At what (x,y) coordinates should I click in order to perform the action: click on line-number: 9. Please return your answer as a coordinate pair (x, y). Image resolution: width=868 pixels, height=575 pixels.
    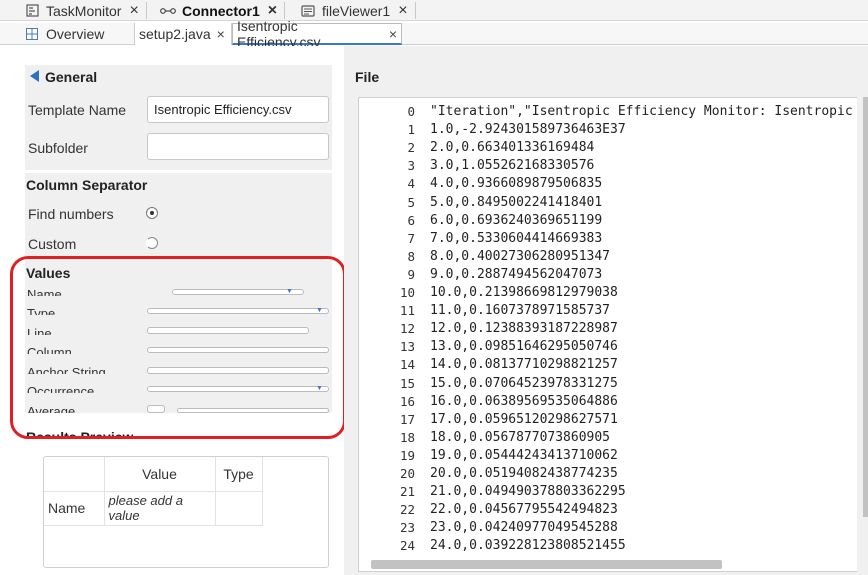
    Looking at the image, I should click on (411, 274).